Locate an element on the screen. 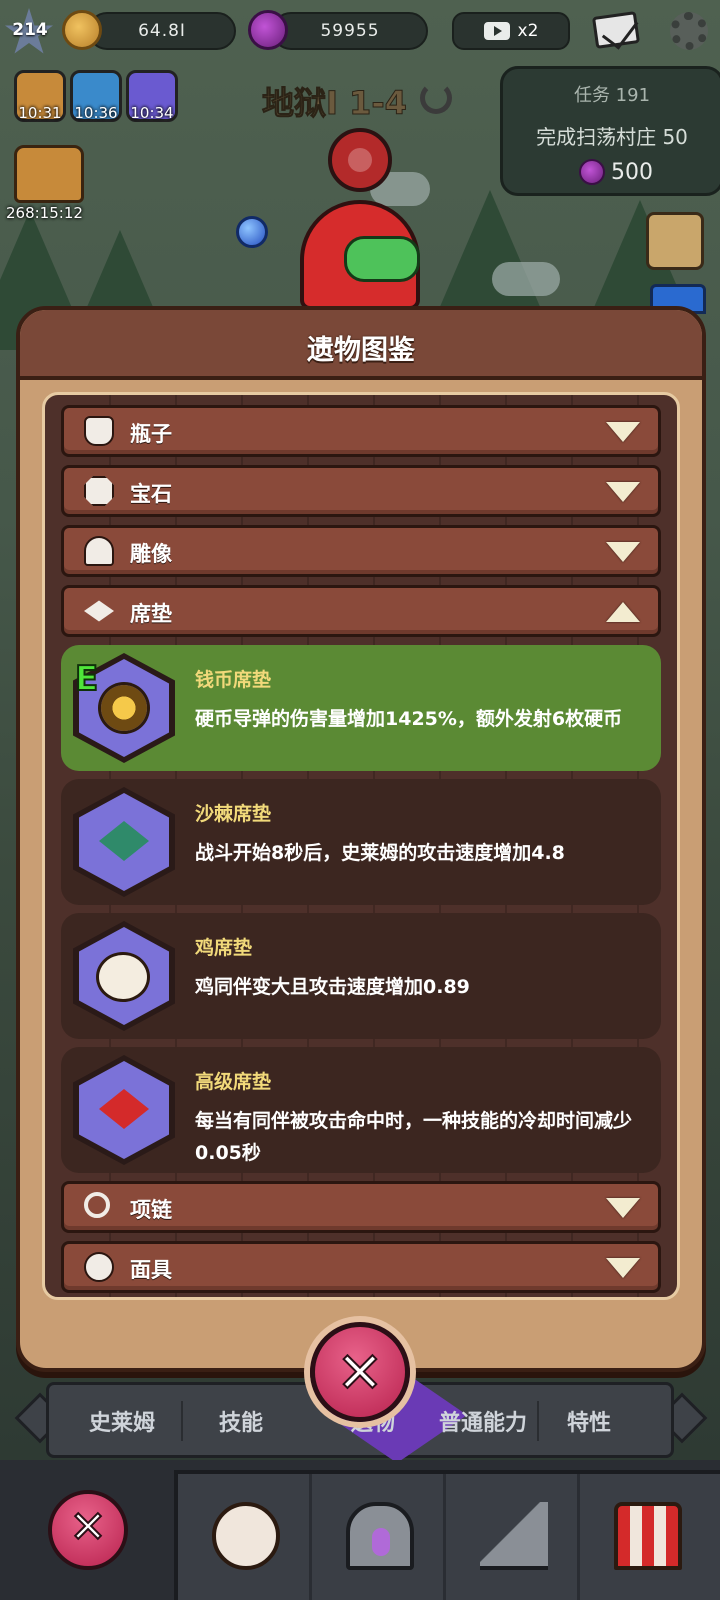  chicken-icon is located at coordinates (246, 1536).